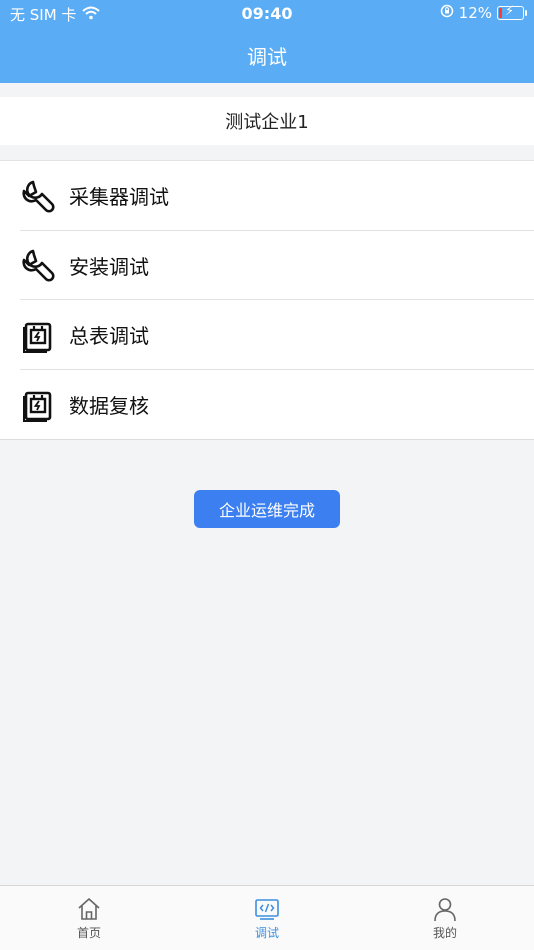 Image resolution: width=534 pixels, height=950 pixels. I want to click on menu-item-install-debug: 安装调试, so click(267, 266).